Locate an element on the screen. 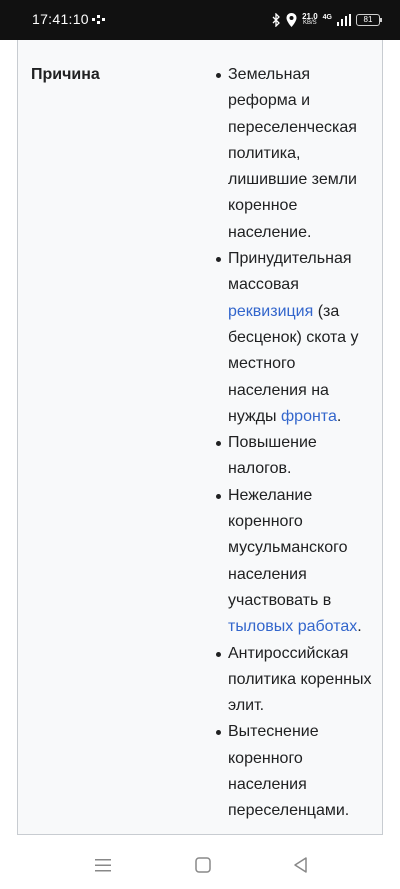  signal-icon is located at coordinates (344, 20).